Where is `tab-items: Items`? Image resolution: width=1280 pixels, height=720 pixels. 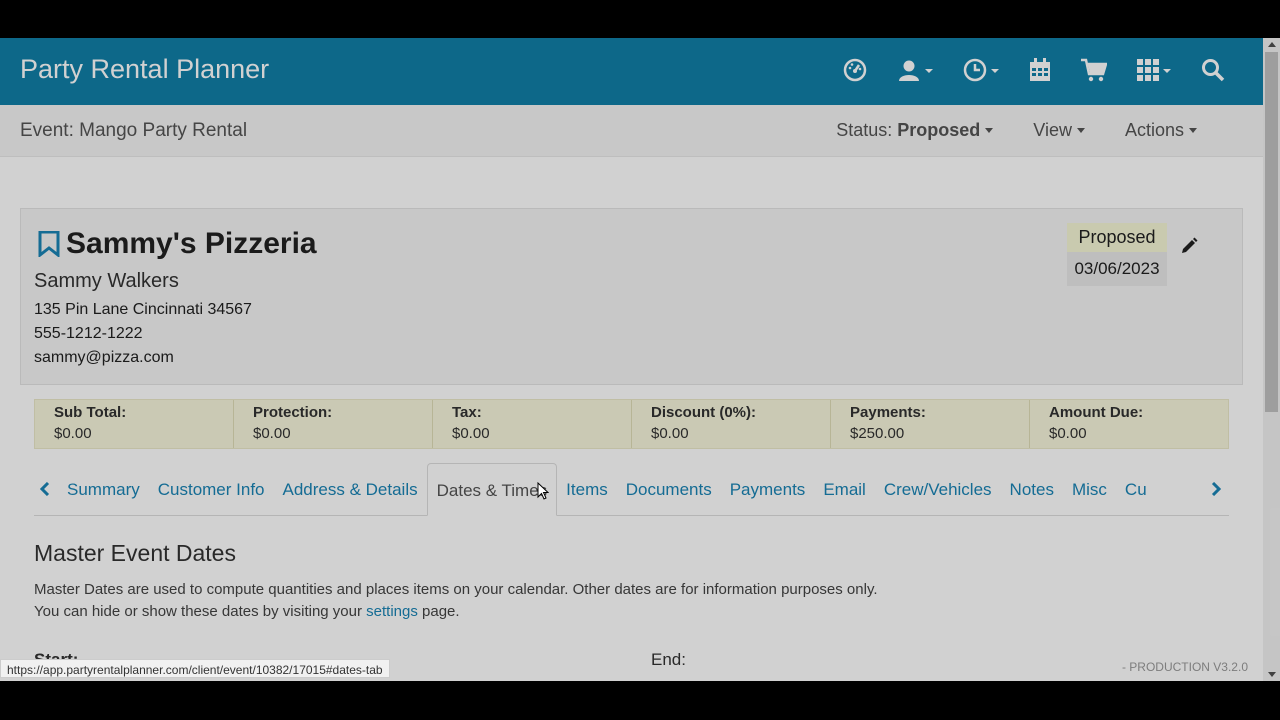 tab-items: Items is located at coordinates (587, 489).